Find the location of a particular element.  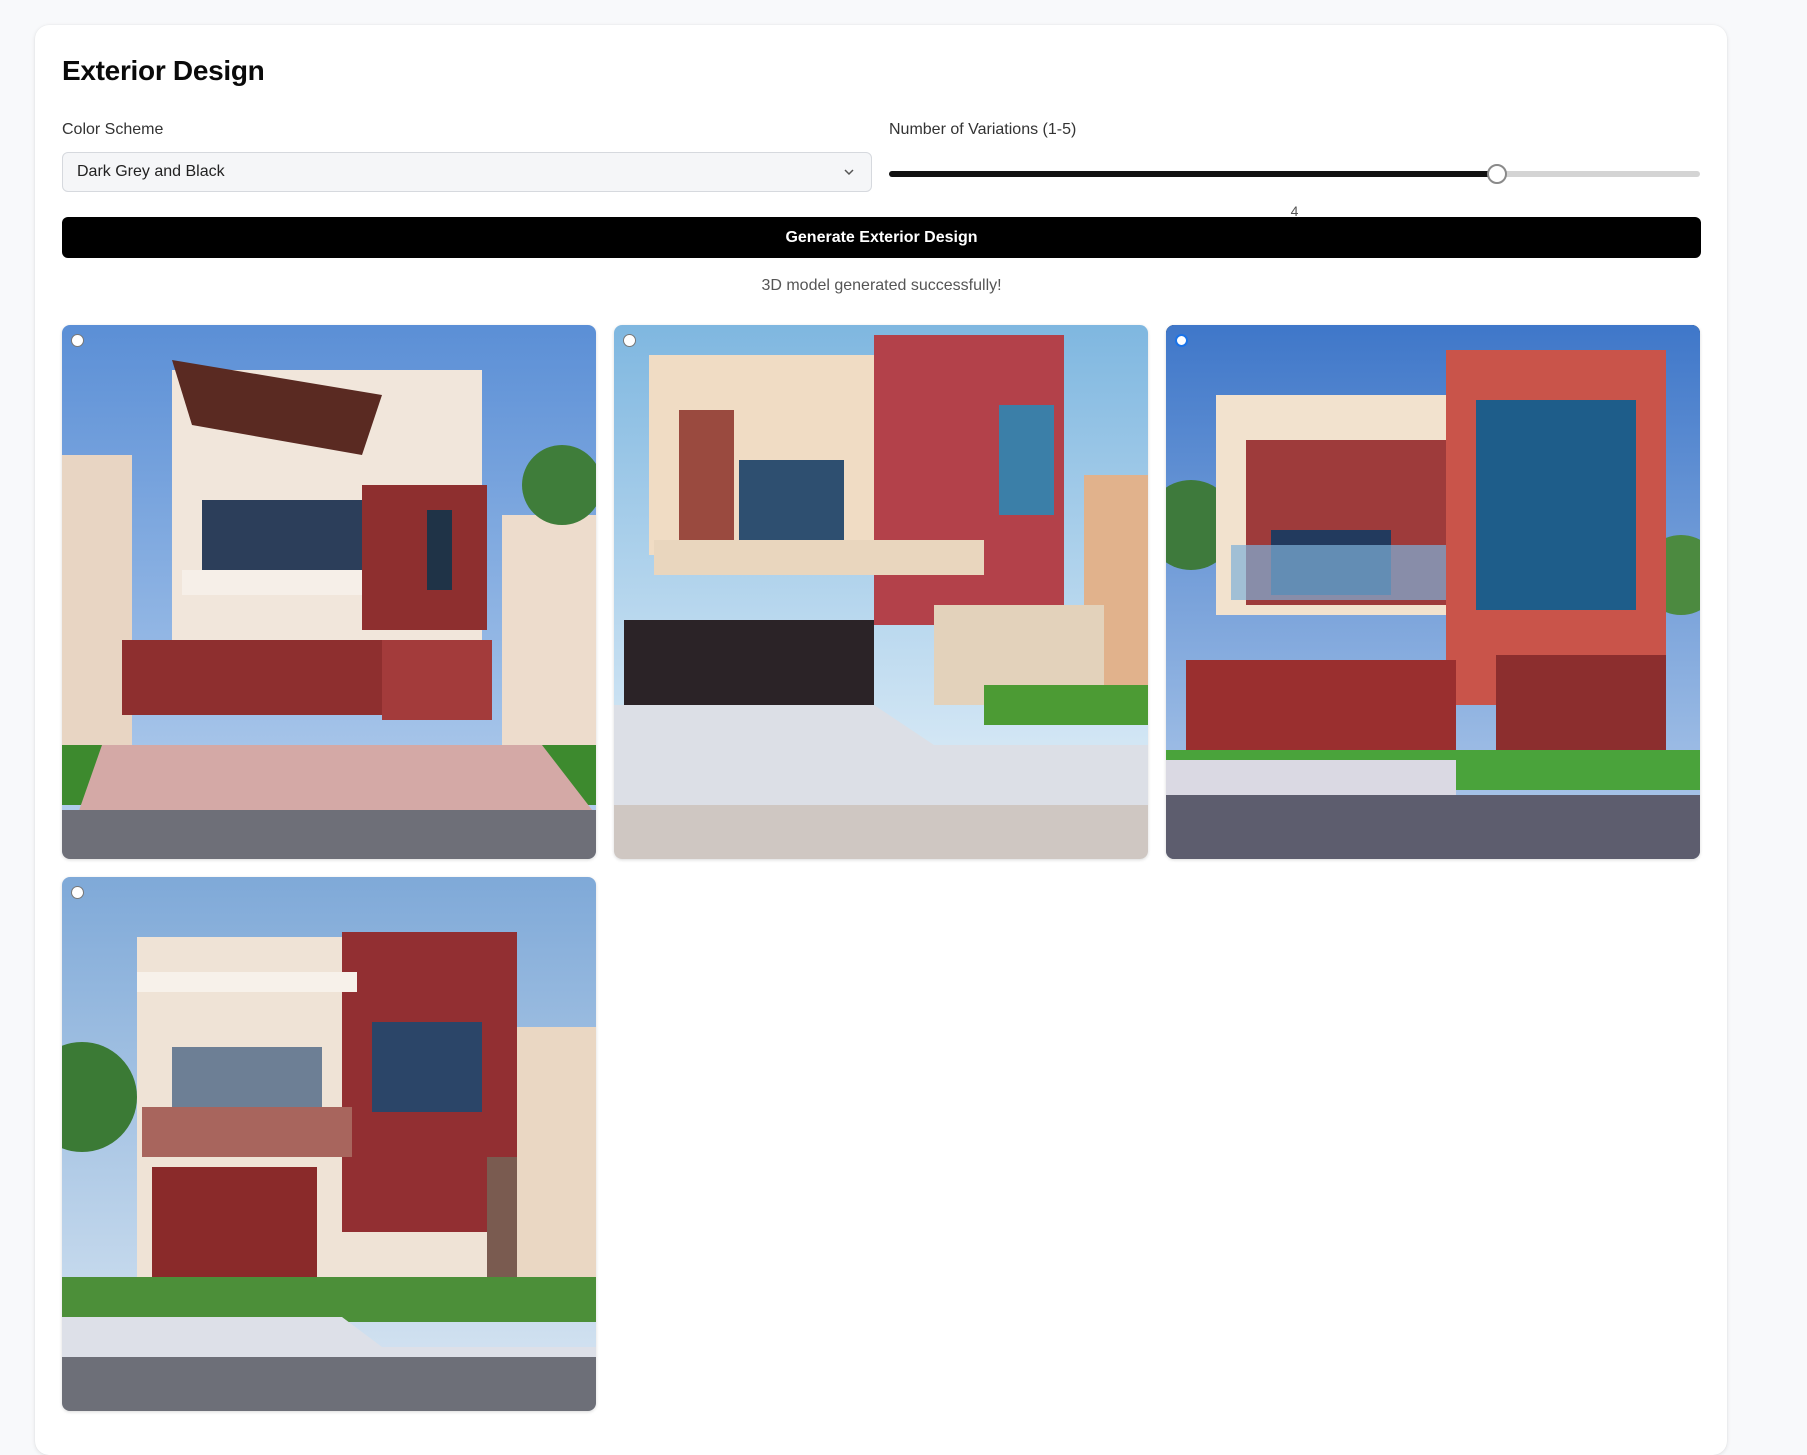

page-title: Exterior Design is located at coordinates (163, 70).